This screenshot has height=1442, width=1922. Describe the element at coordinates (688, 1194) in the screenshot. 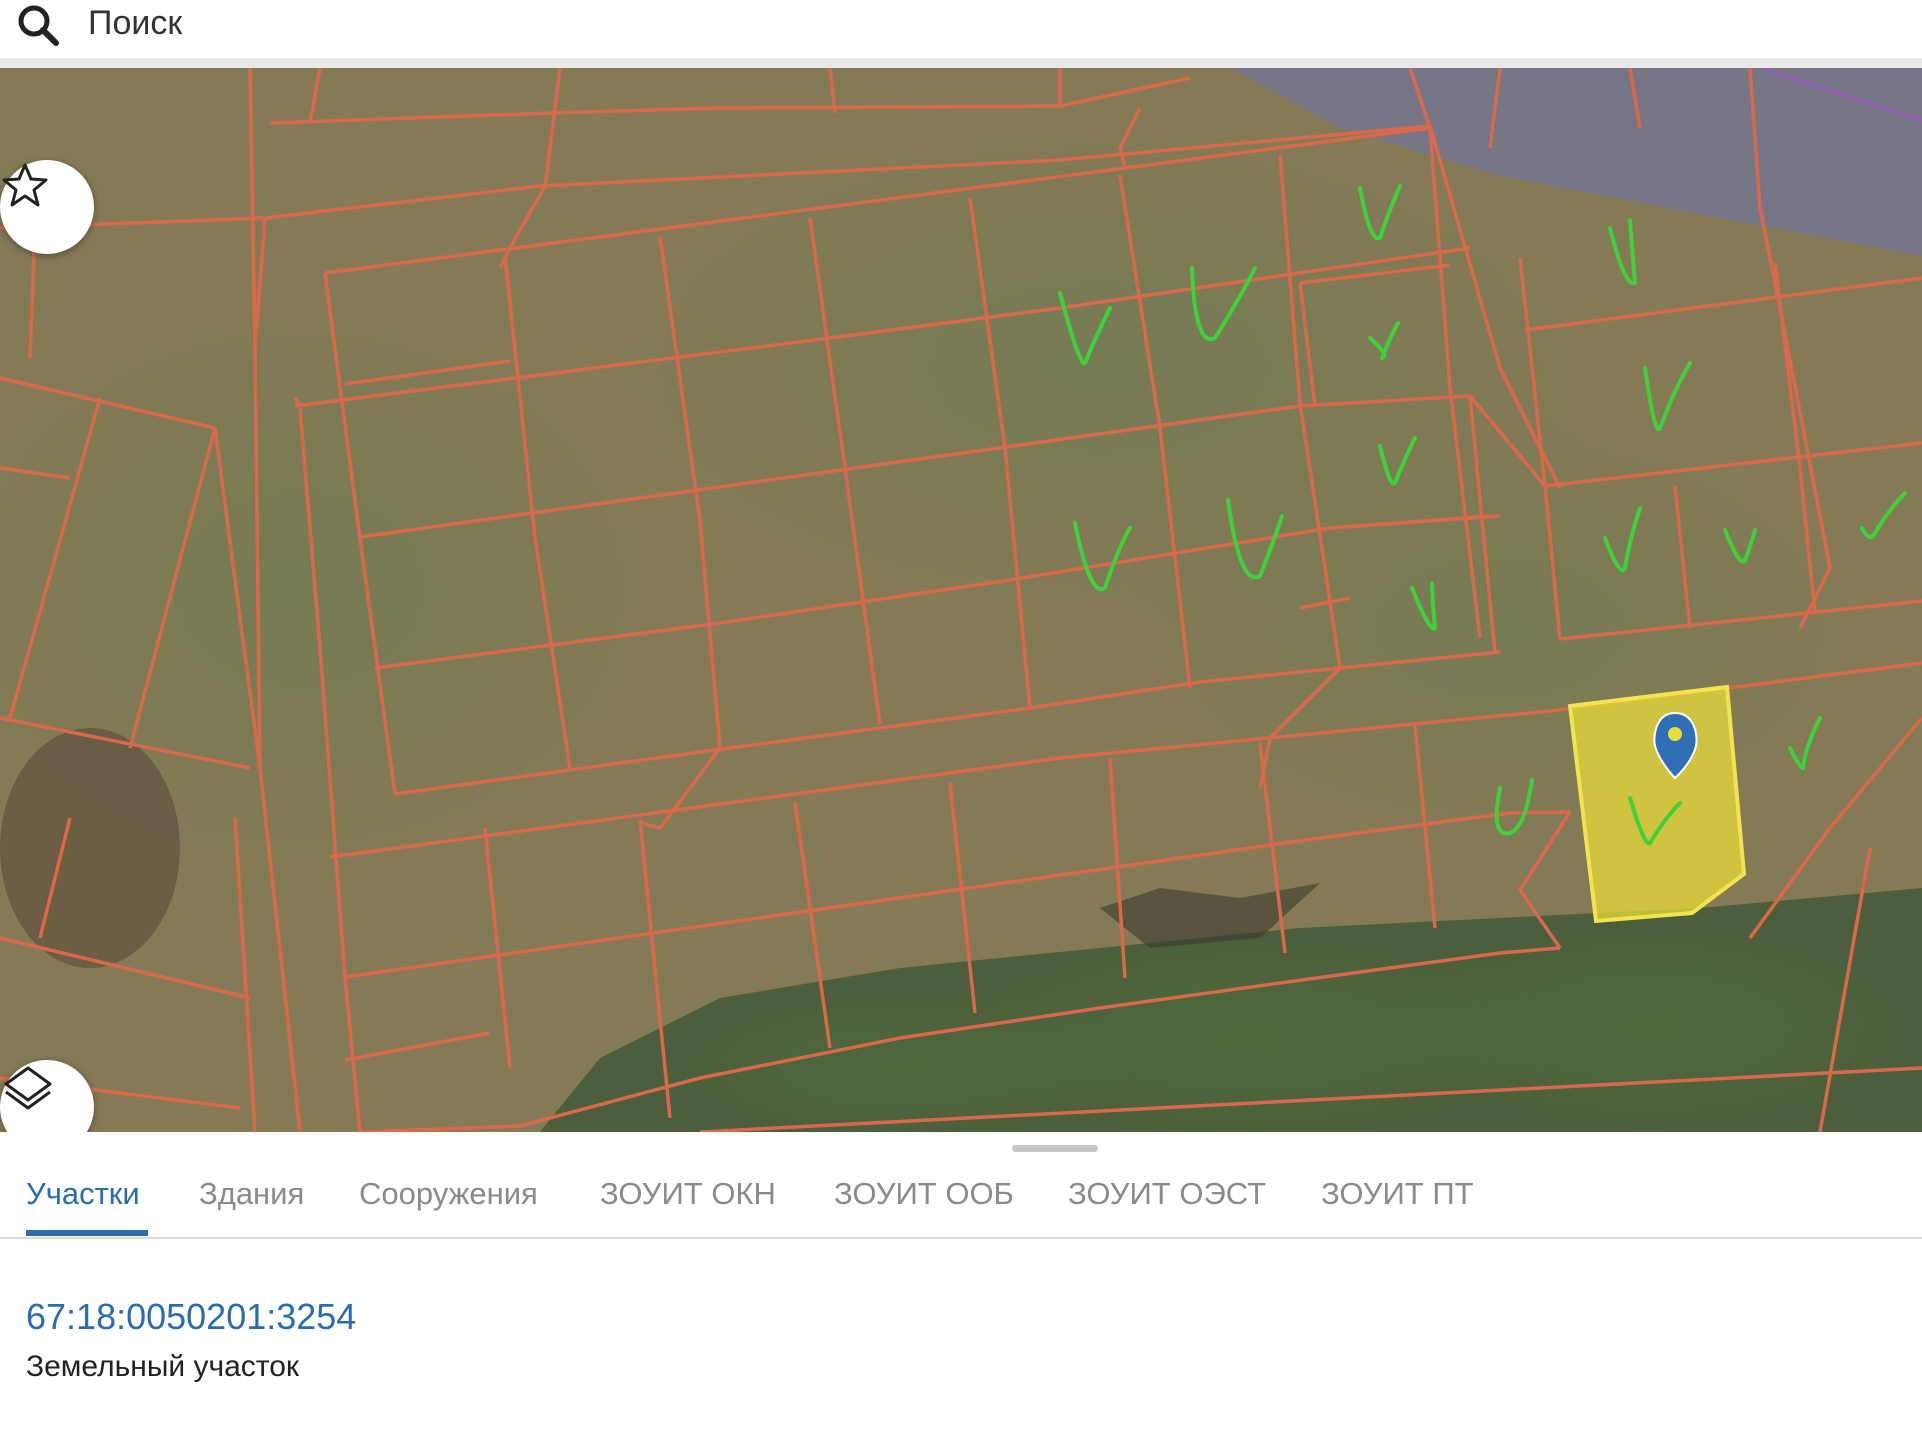

I see `tab-zouit-okn: ЗОУИТ ОКН` at that location.